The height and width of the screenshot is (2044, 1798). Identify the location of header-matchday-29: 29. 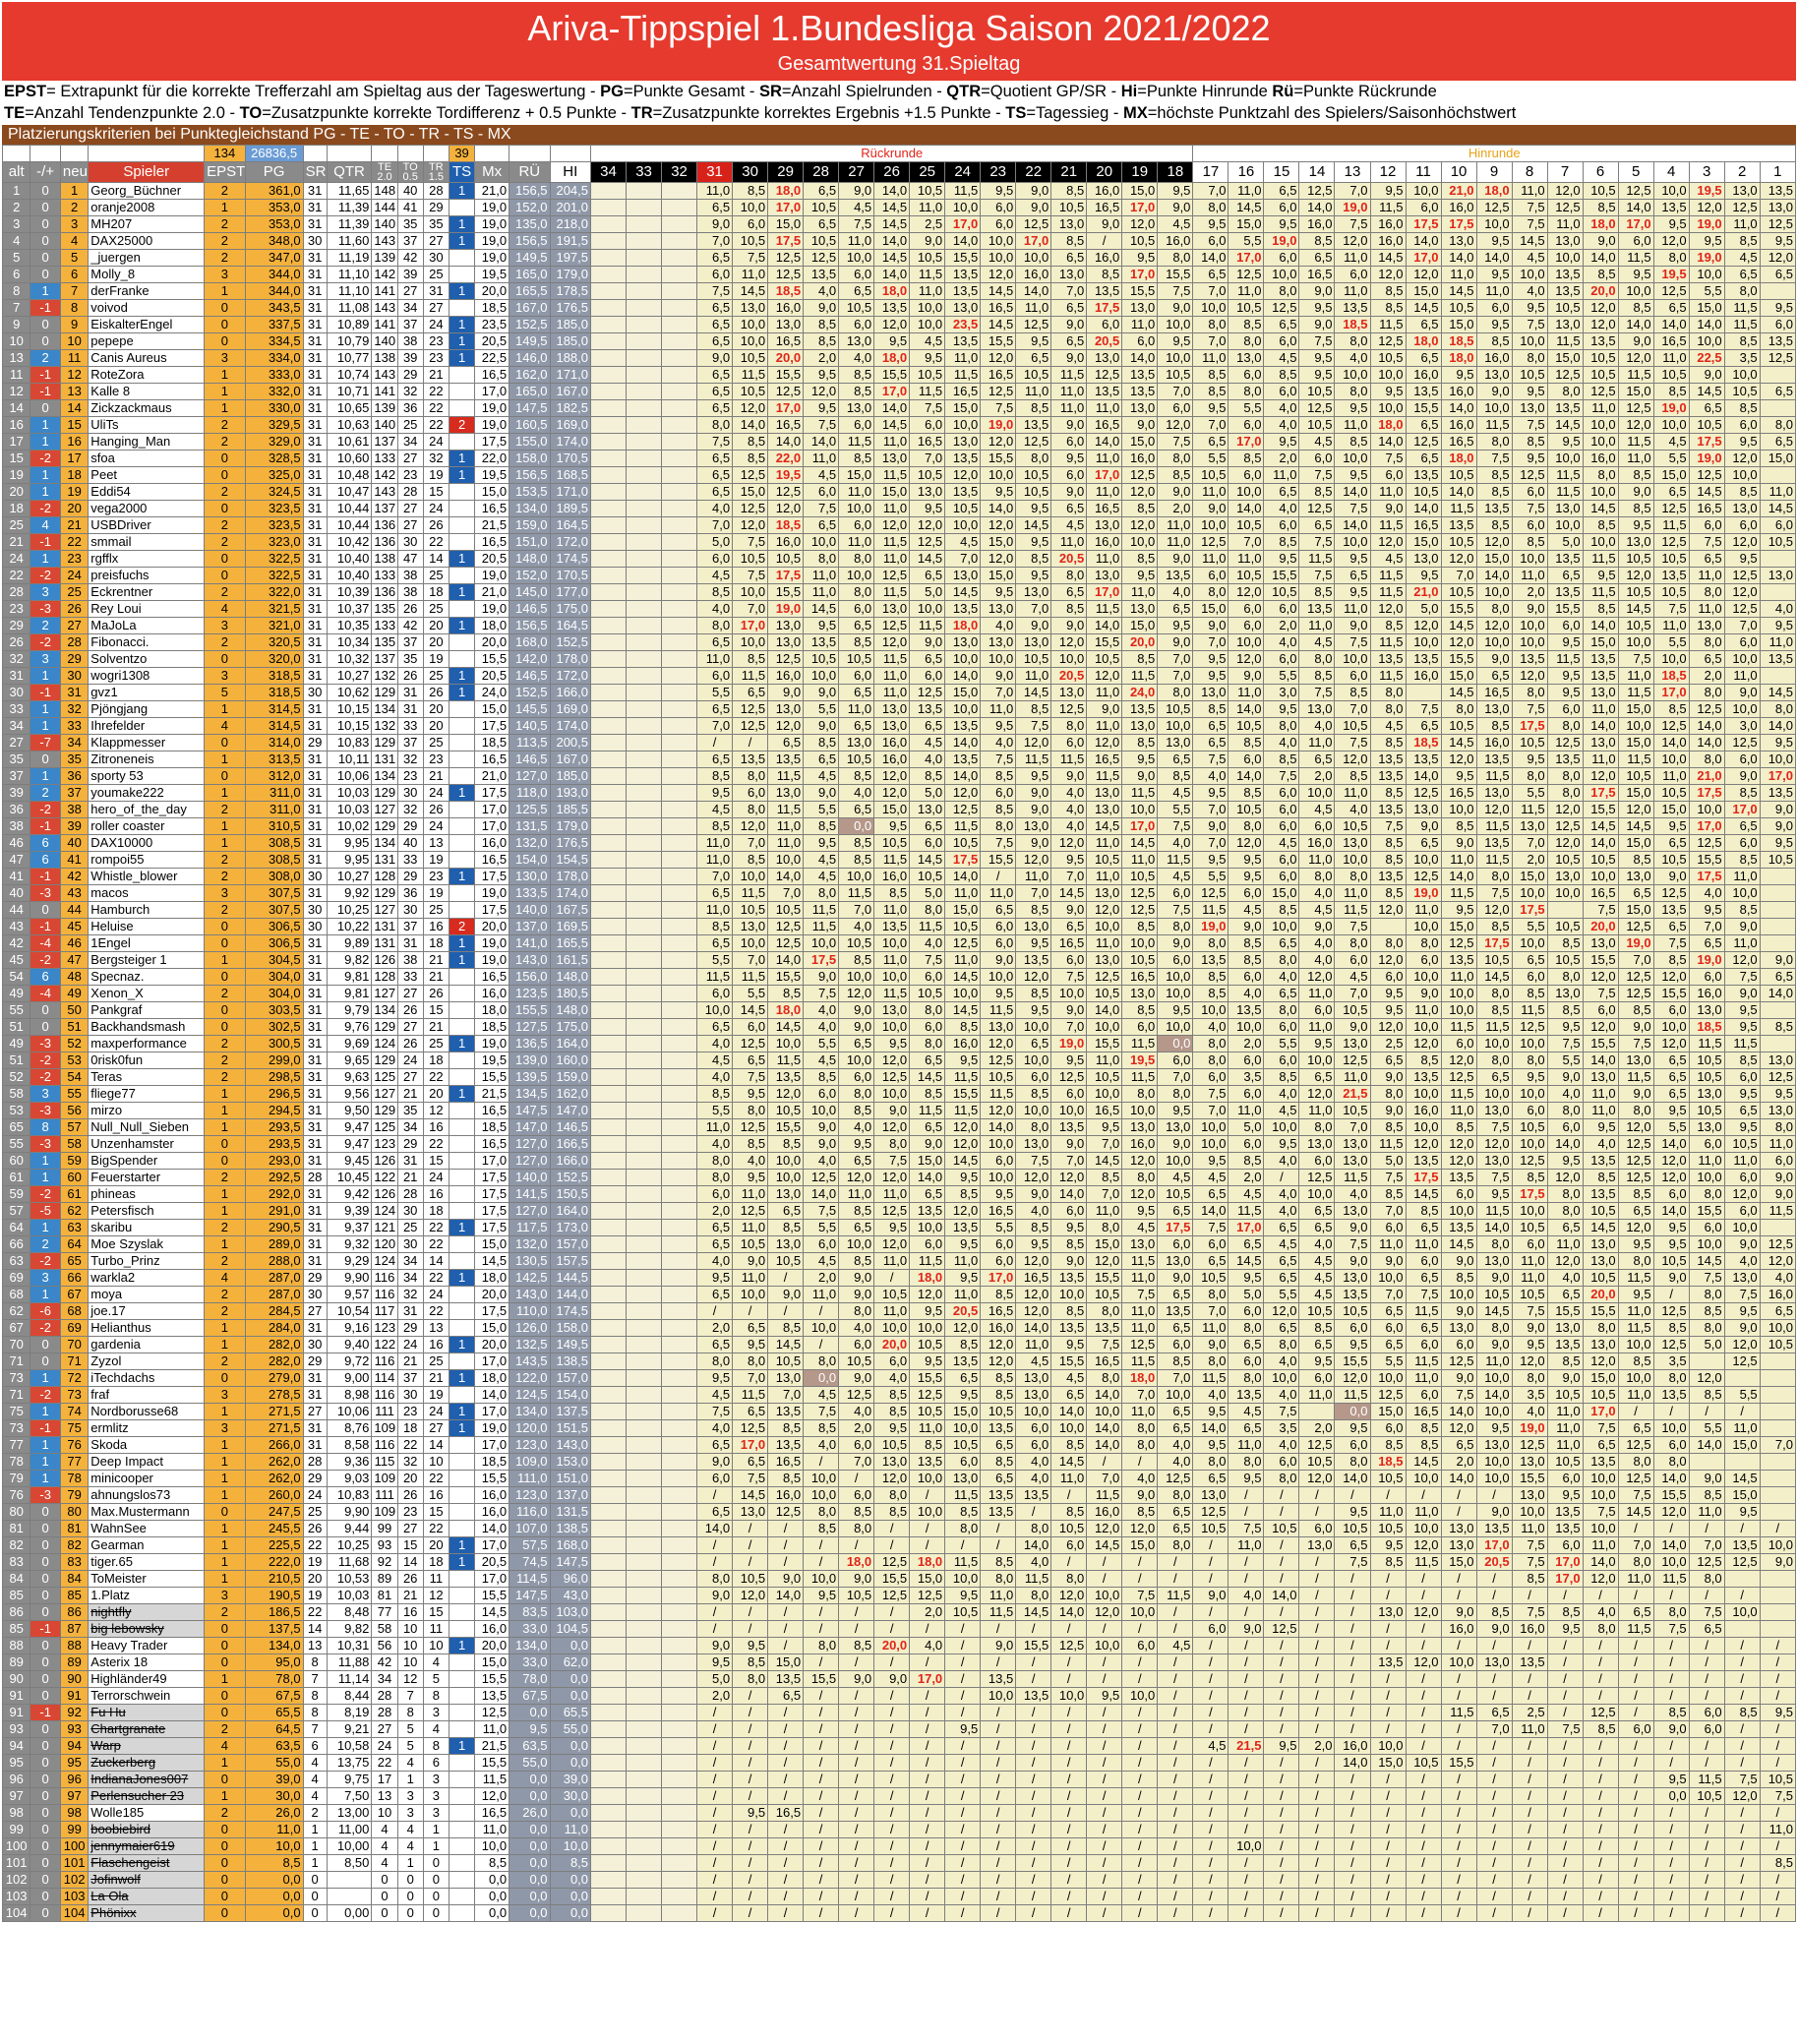
(786, 172).